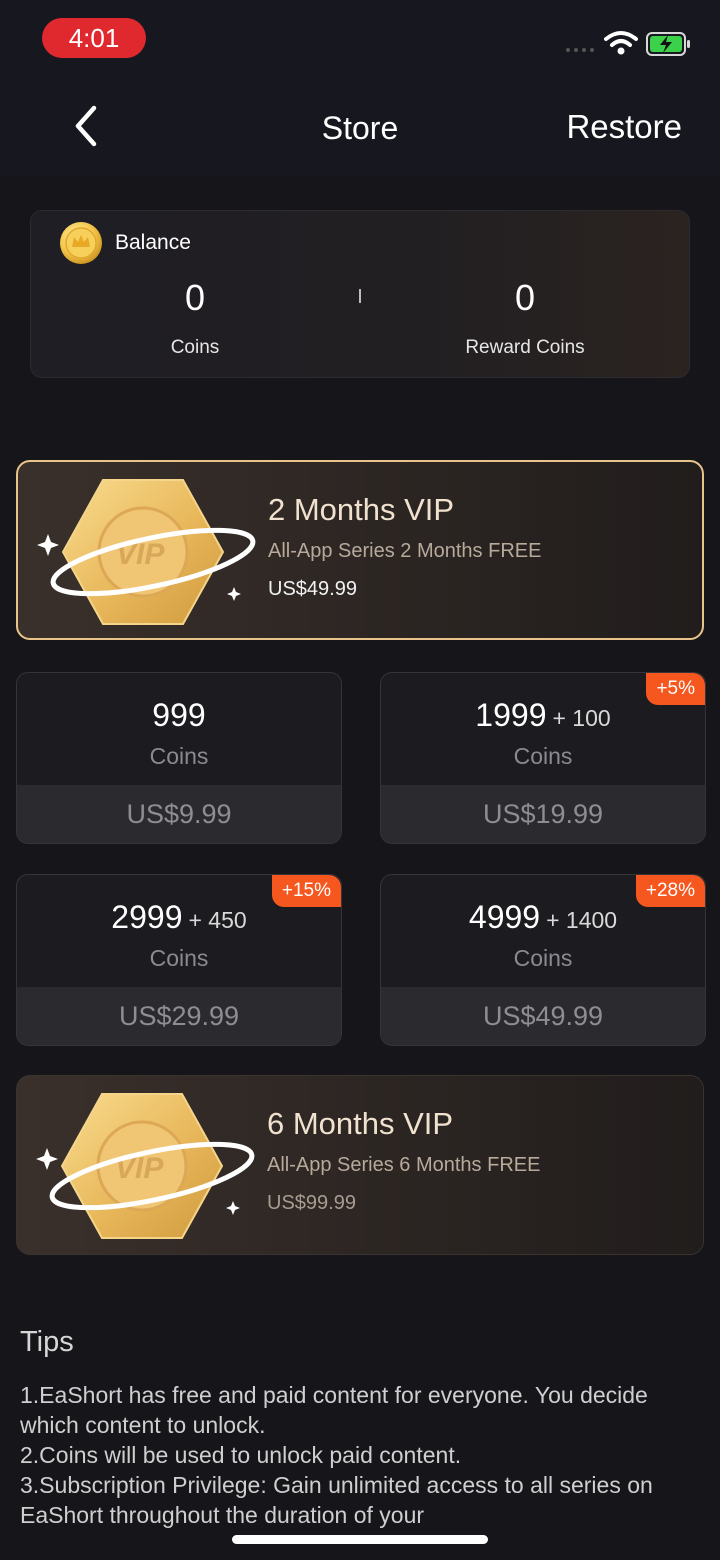 The height and width of the screenshot is (1560, 720). Describe the element at coordinates (581, 718) in the screenshot. I see `coin-pack-bonus: + 100` at that location.